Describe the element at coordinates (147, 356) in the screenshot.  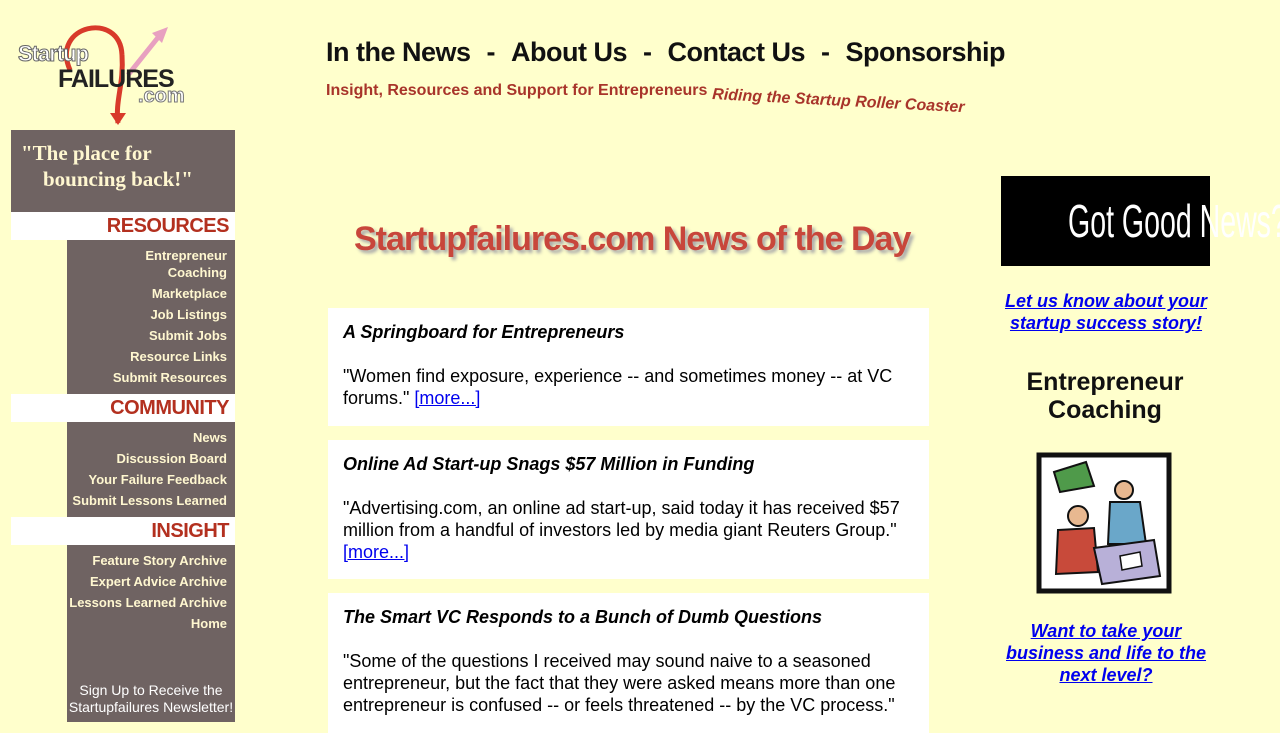
I see `sidebar-link-resource-links: Resource Links` at that location.